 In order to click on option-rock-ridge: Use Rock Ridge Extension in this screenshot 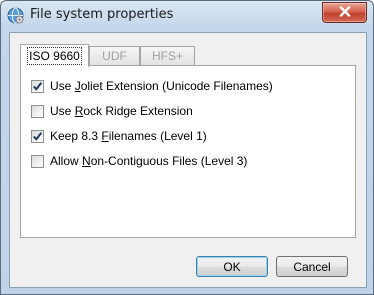, I will do `click(112, 111)`.